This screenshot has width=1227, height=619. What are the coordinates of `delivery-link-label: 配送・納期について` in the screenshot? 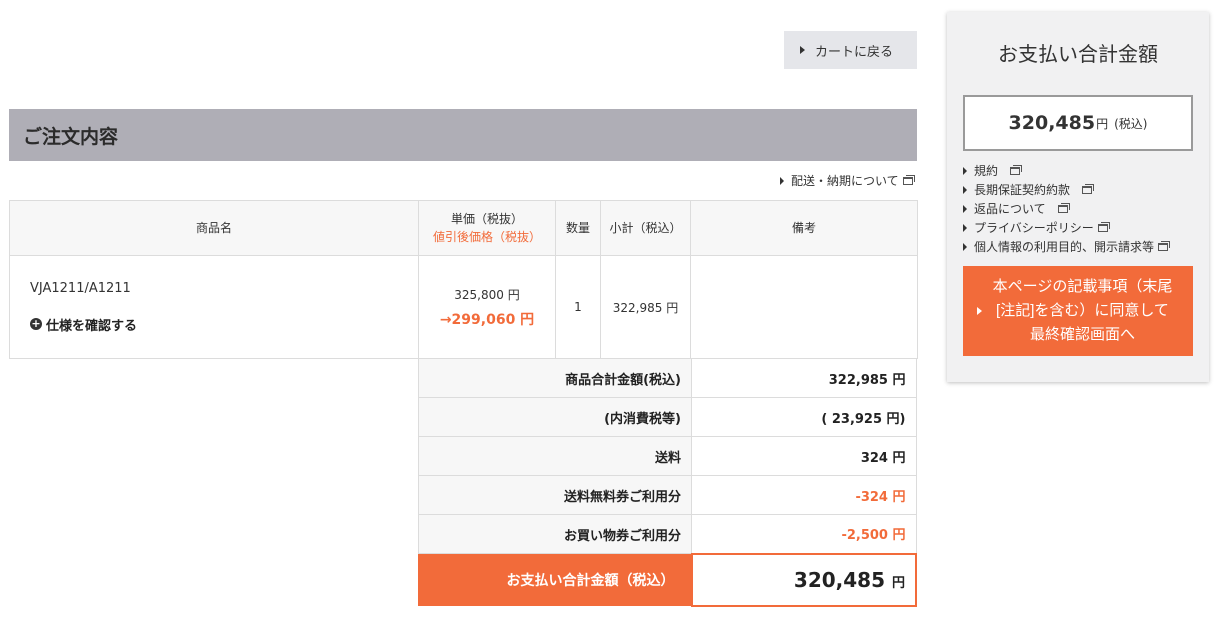 It's located at (845, 181).